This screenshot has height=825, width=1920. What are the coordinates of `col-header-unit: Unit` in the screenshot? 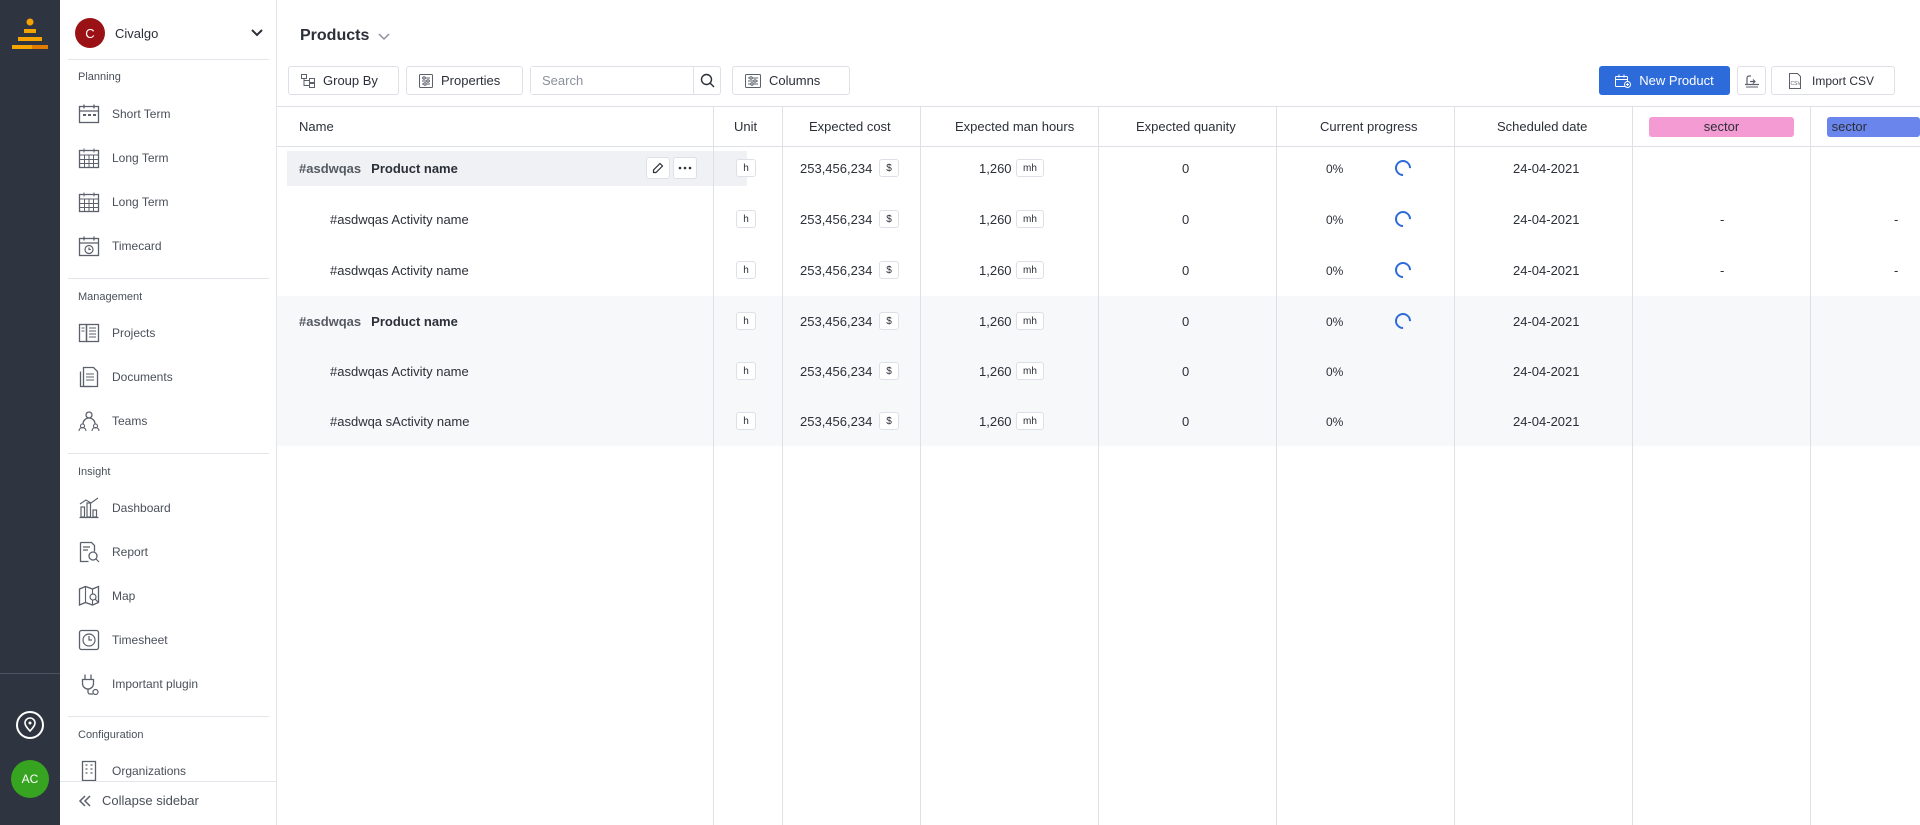 It's located at (745, 126).